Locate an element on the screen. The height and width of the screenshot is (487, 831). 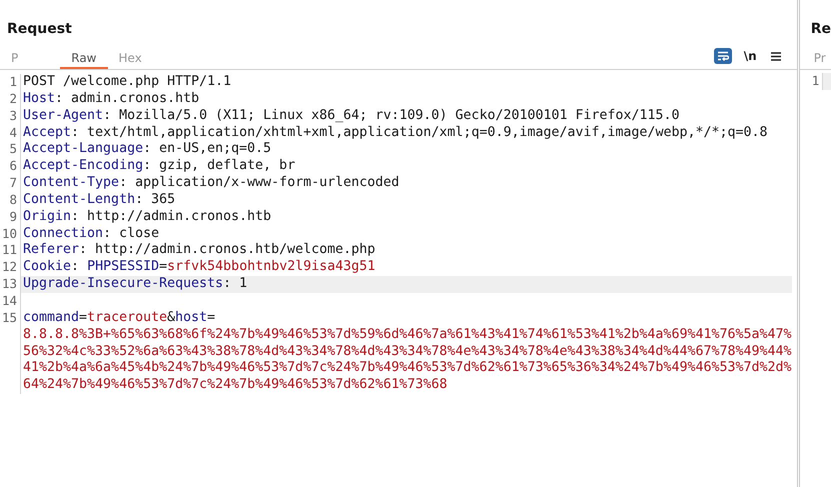
editor-tab: Hex is located at coordinates (130, 58).